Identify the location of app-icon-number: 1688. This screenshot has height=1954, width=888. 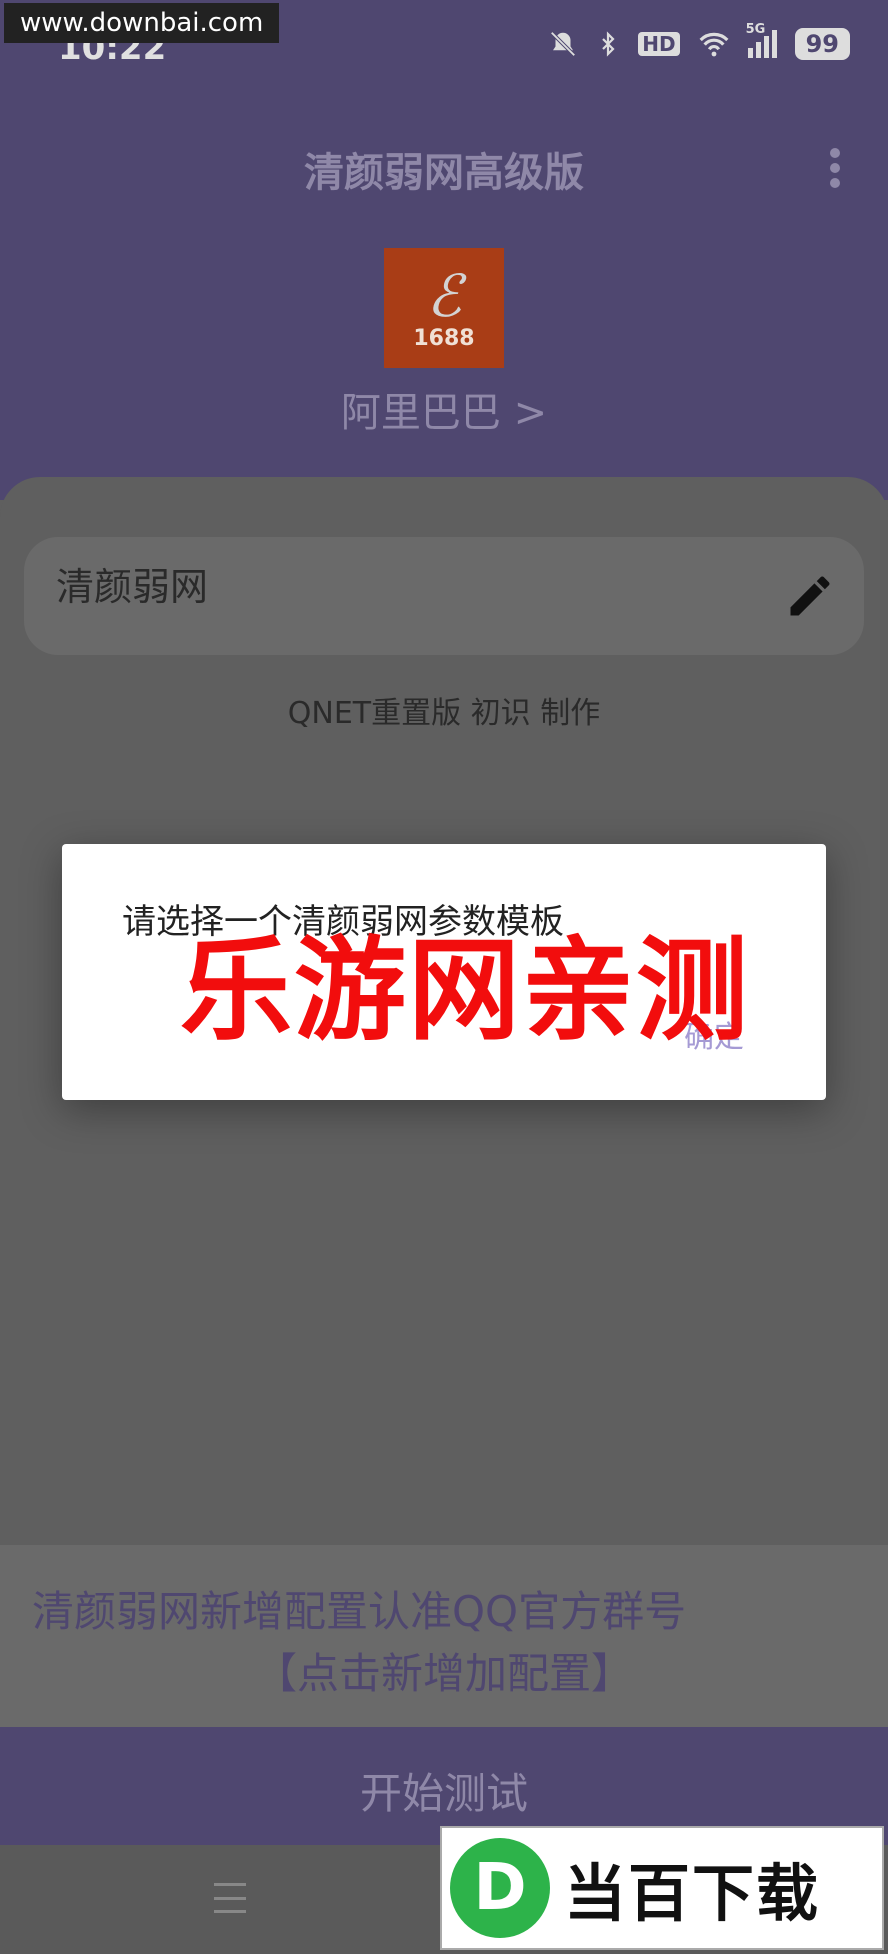
(444, 338).